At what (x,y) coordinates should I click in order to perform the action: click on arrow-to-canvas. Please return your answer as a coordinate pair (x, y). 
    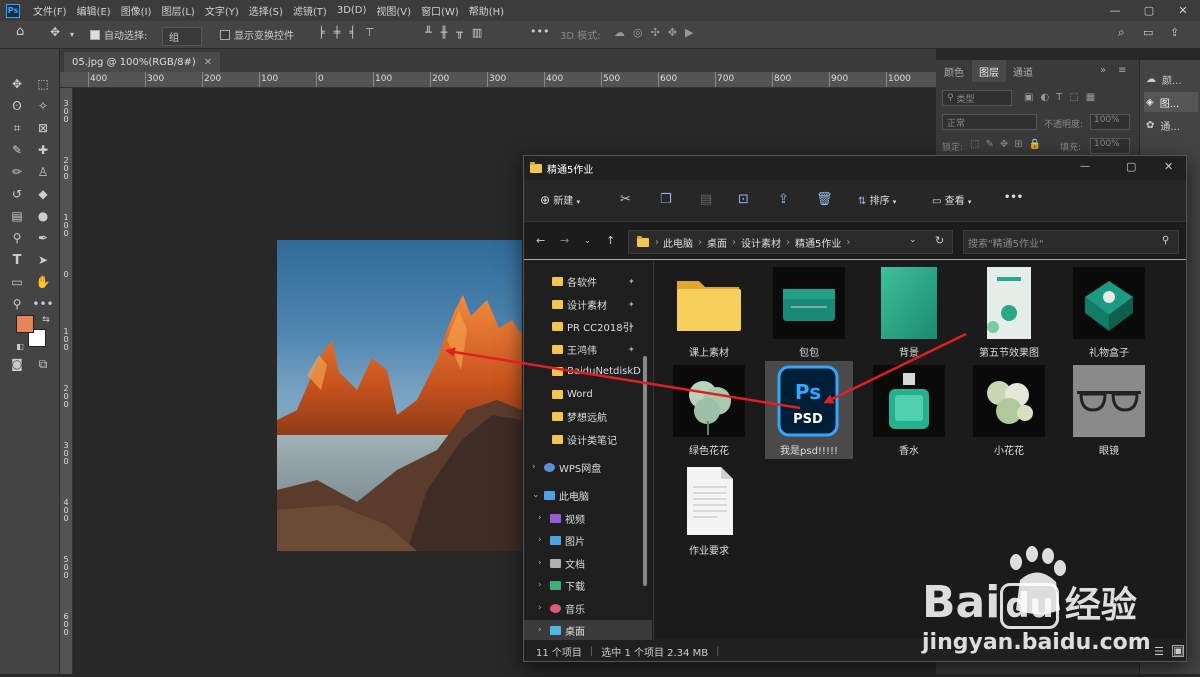
    Looking at the image, I should click on (623, 378).